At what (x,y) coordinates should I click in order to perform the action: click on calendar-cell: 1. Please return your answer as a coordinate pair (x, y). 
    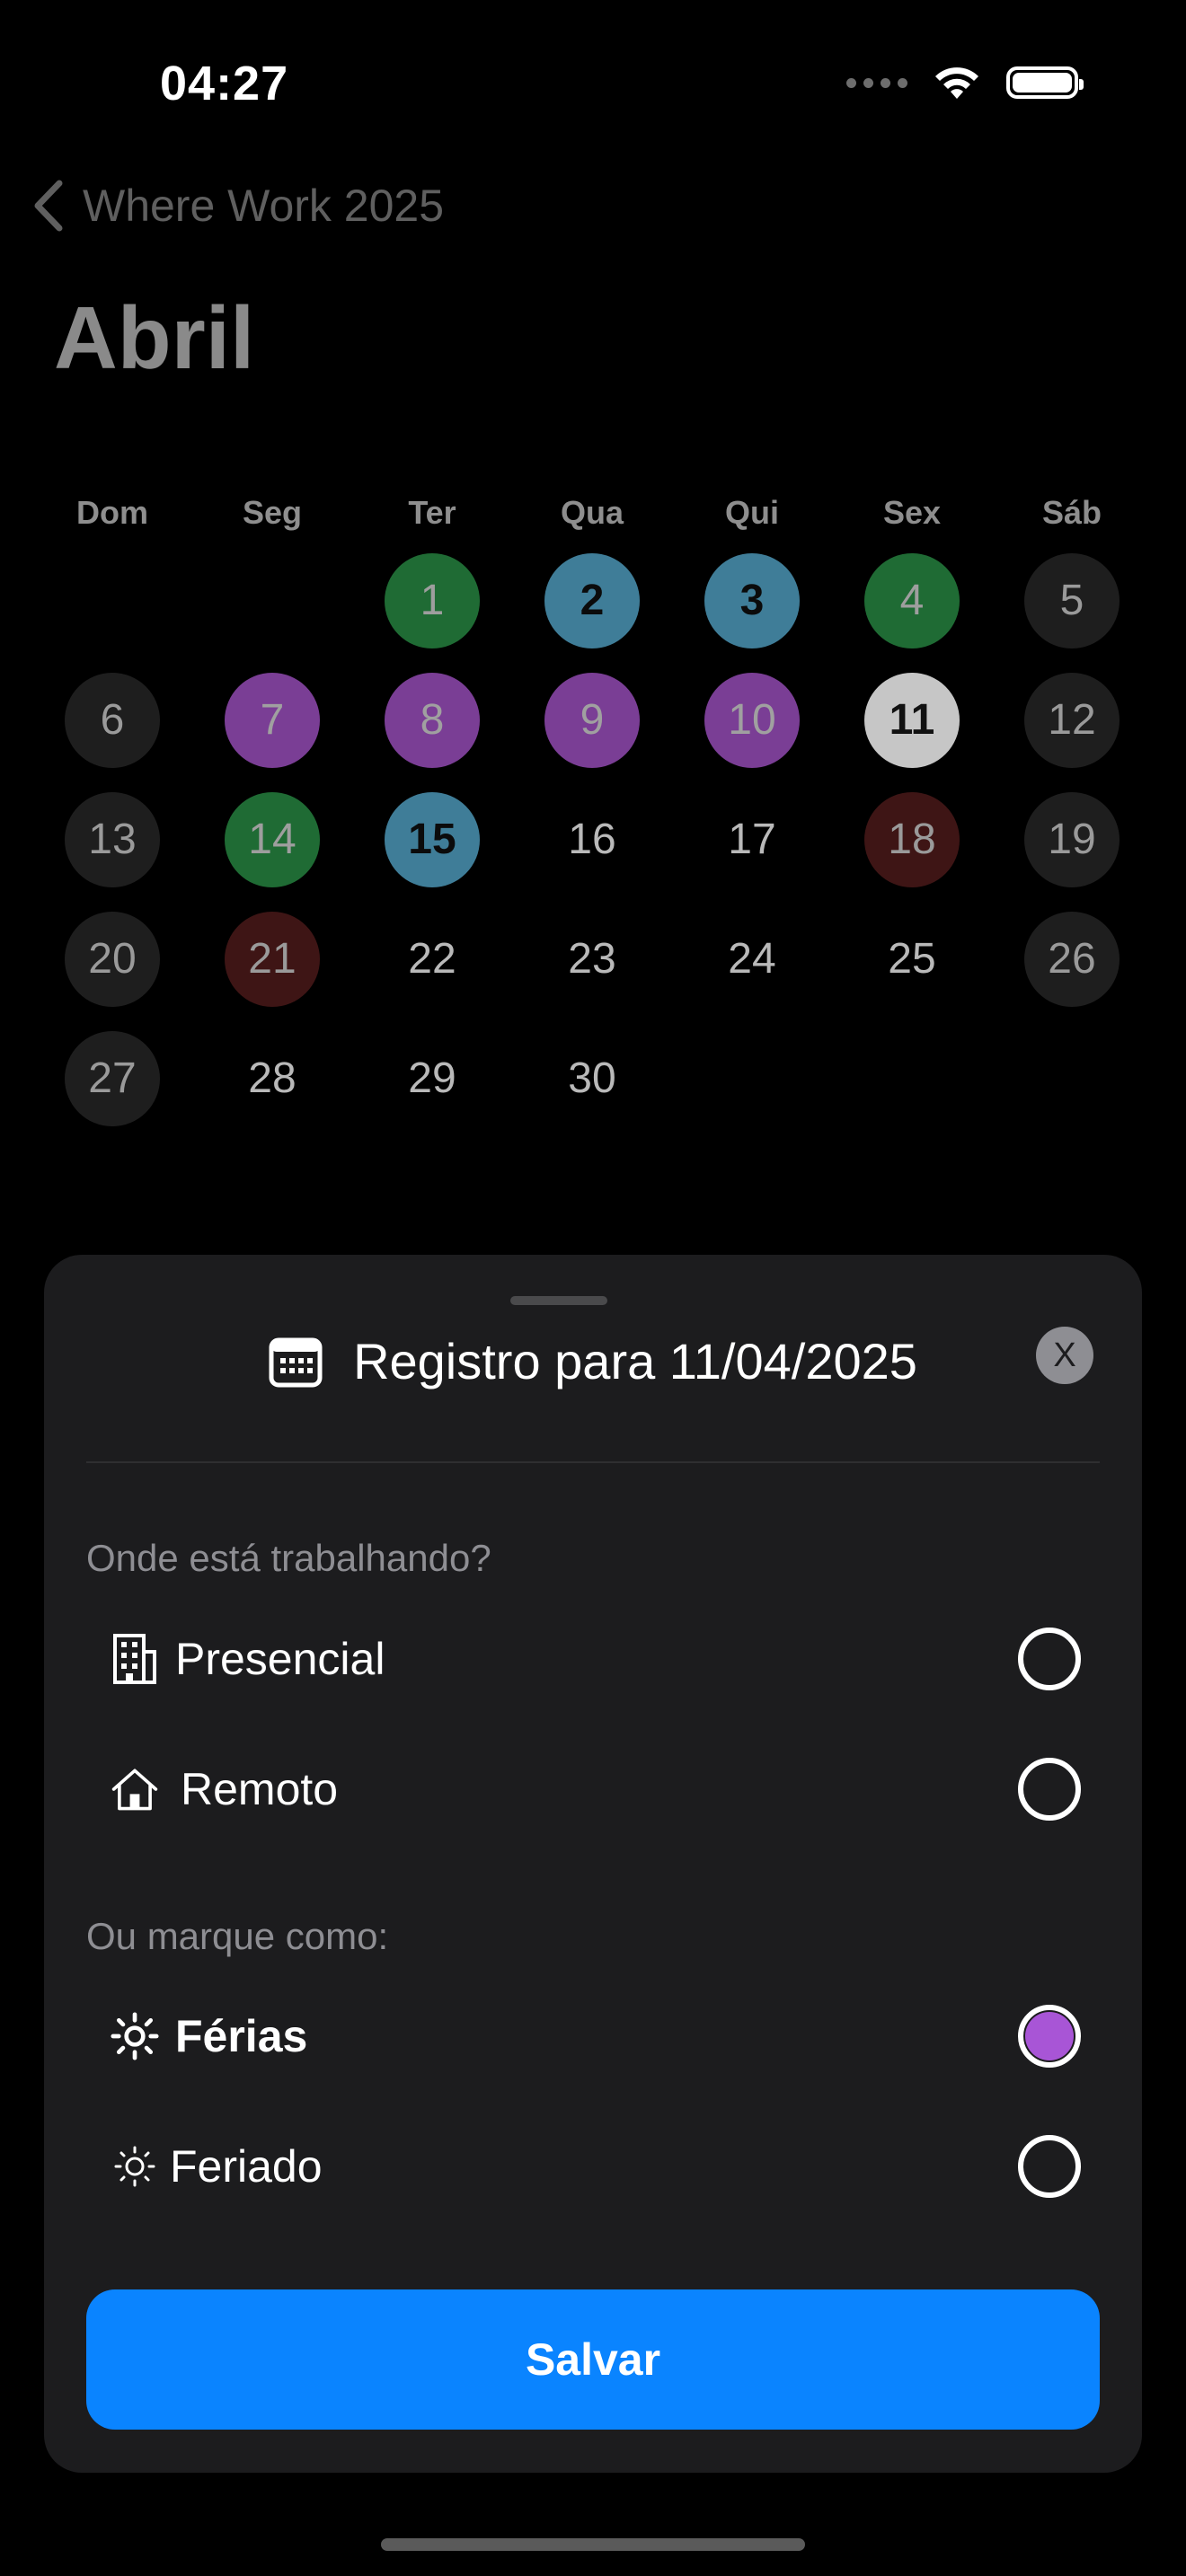
    Looking at the image, I should click on (432, 600).